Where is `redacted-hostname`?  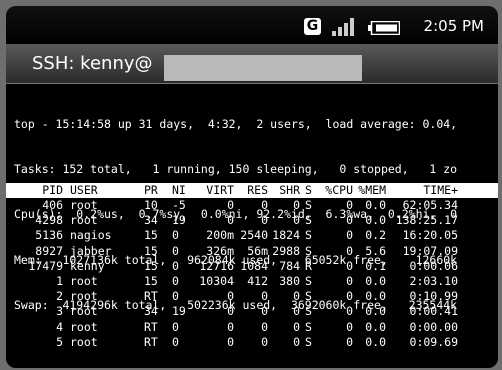
redacted-hostname is located at coordinates (263, 68).